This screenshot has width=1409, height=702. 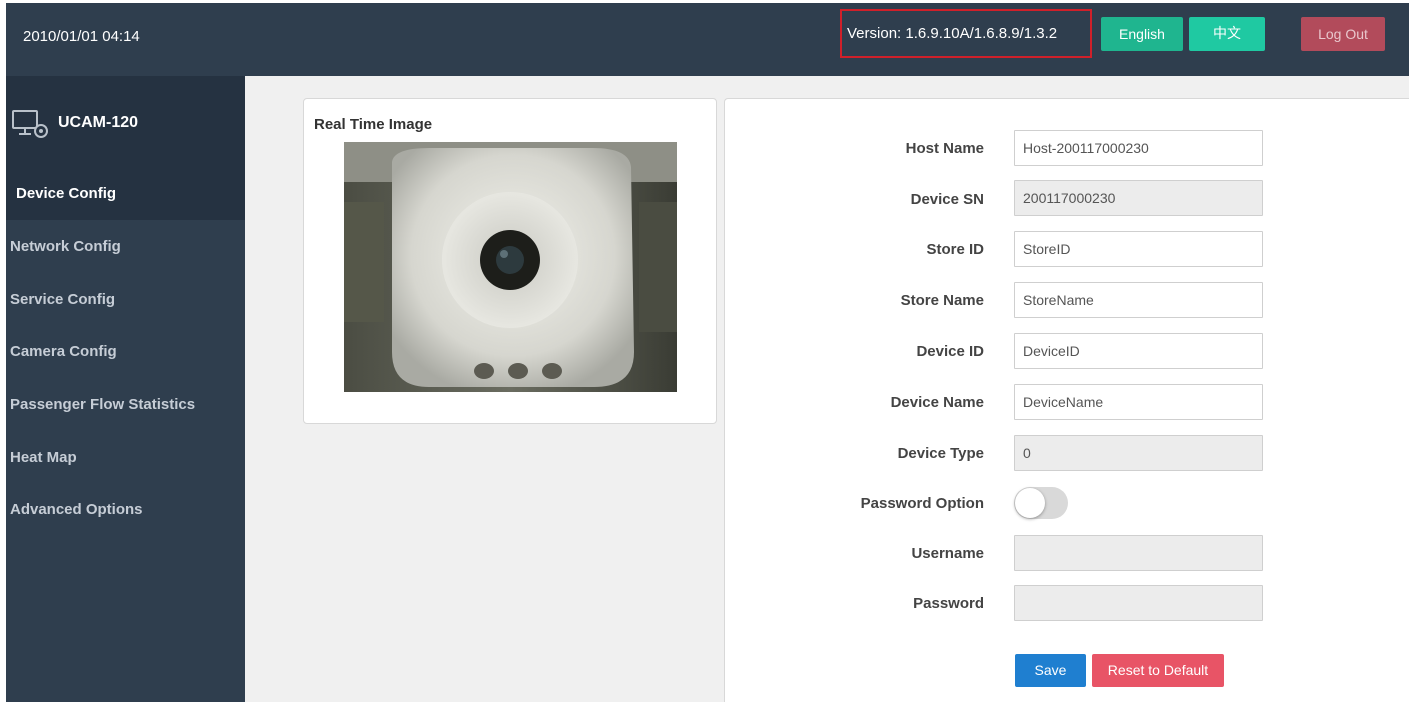 What do you see at coordinates (125, 405) in the screenshot?
I see `sidebar-item-passenger-flow-statistics: Passenger Flow Statistics` at bounding box center [125, 405].